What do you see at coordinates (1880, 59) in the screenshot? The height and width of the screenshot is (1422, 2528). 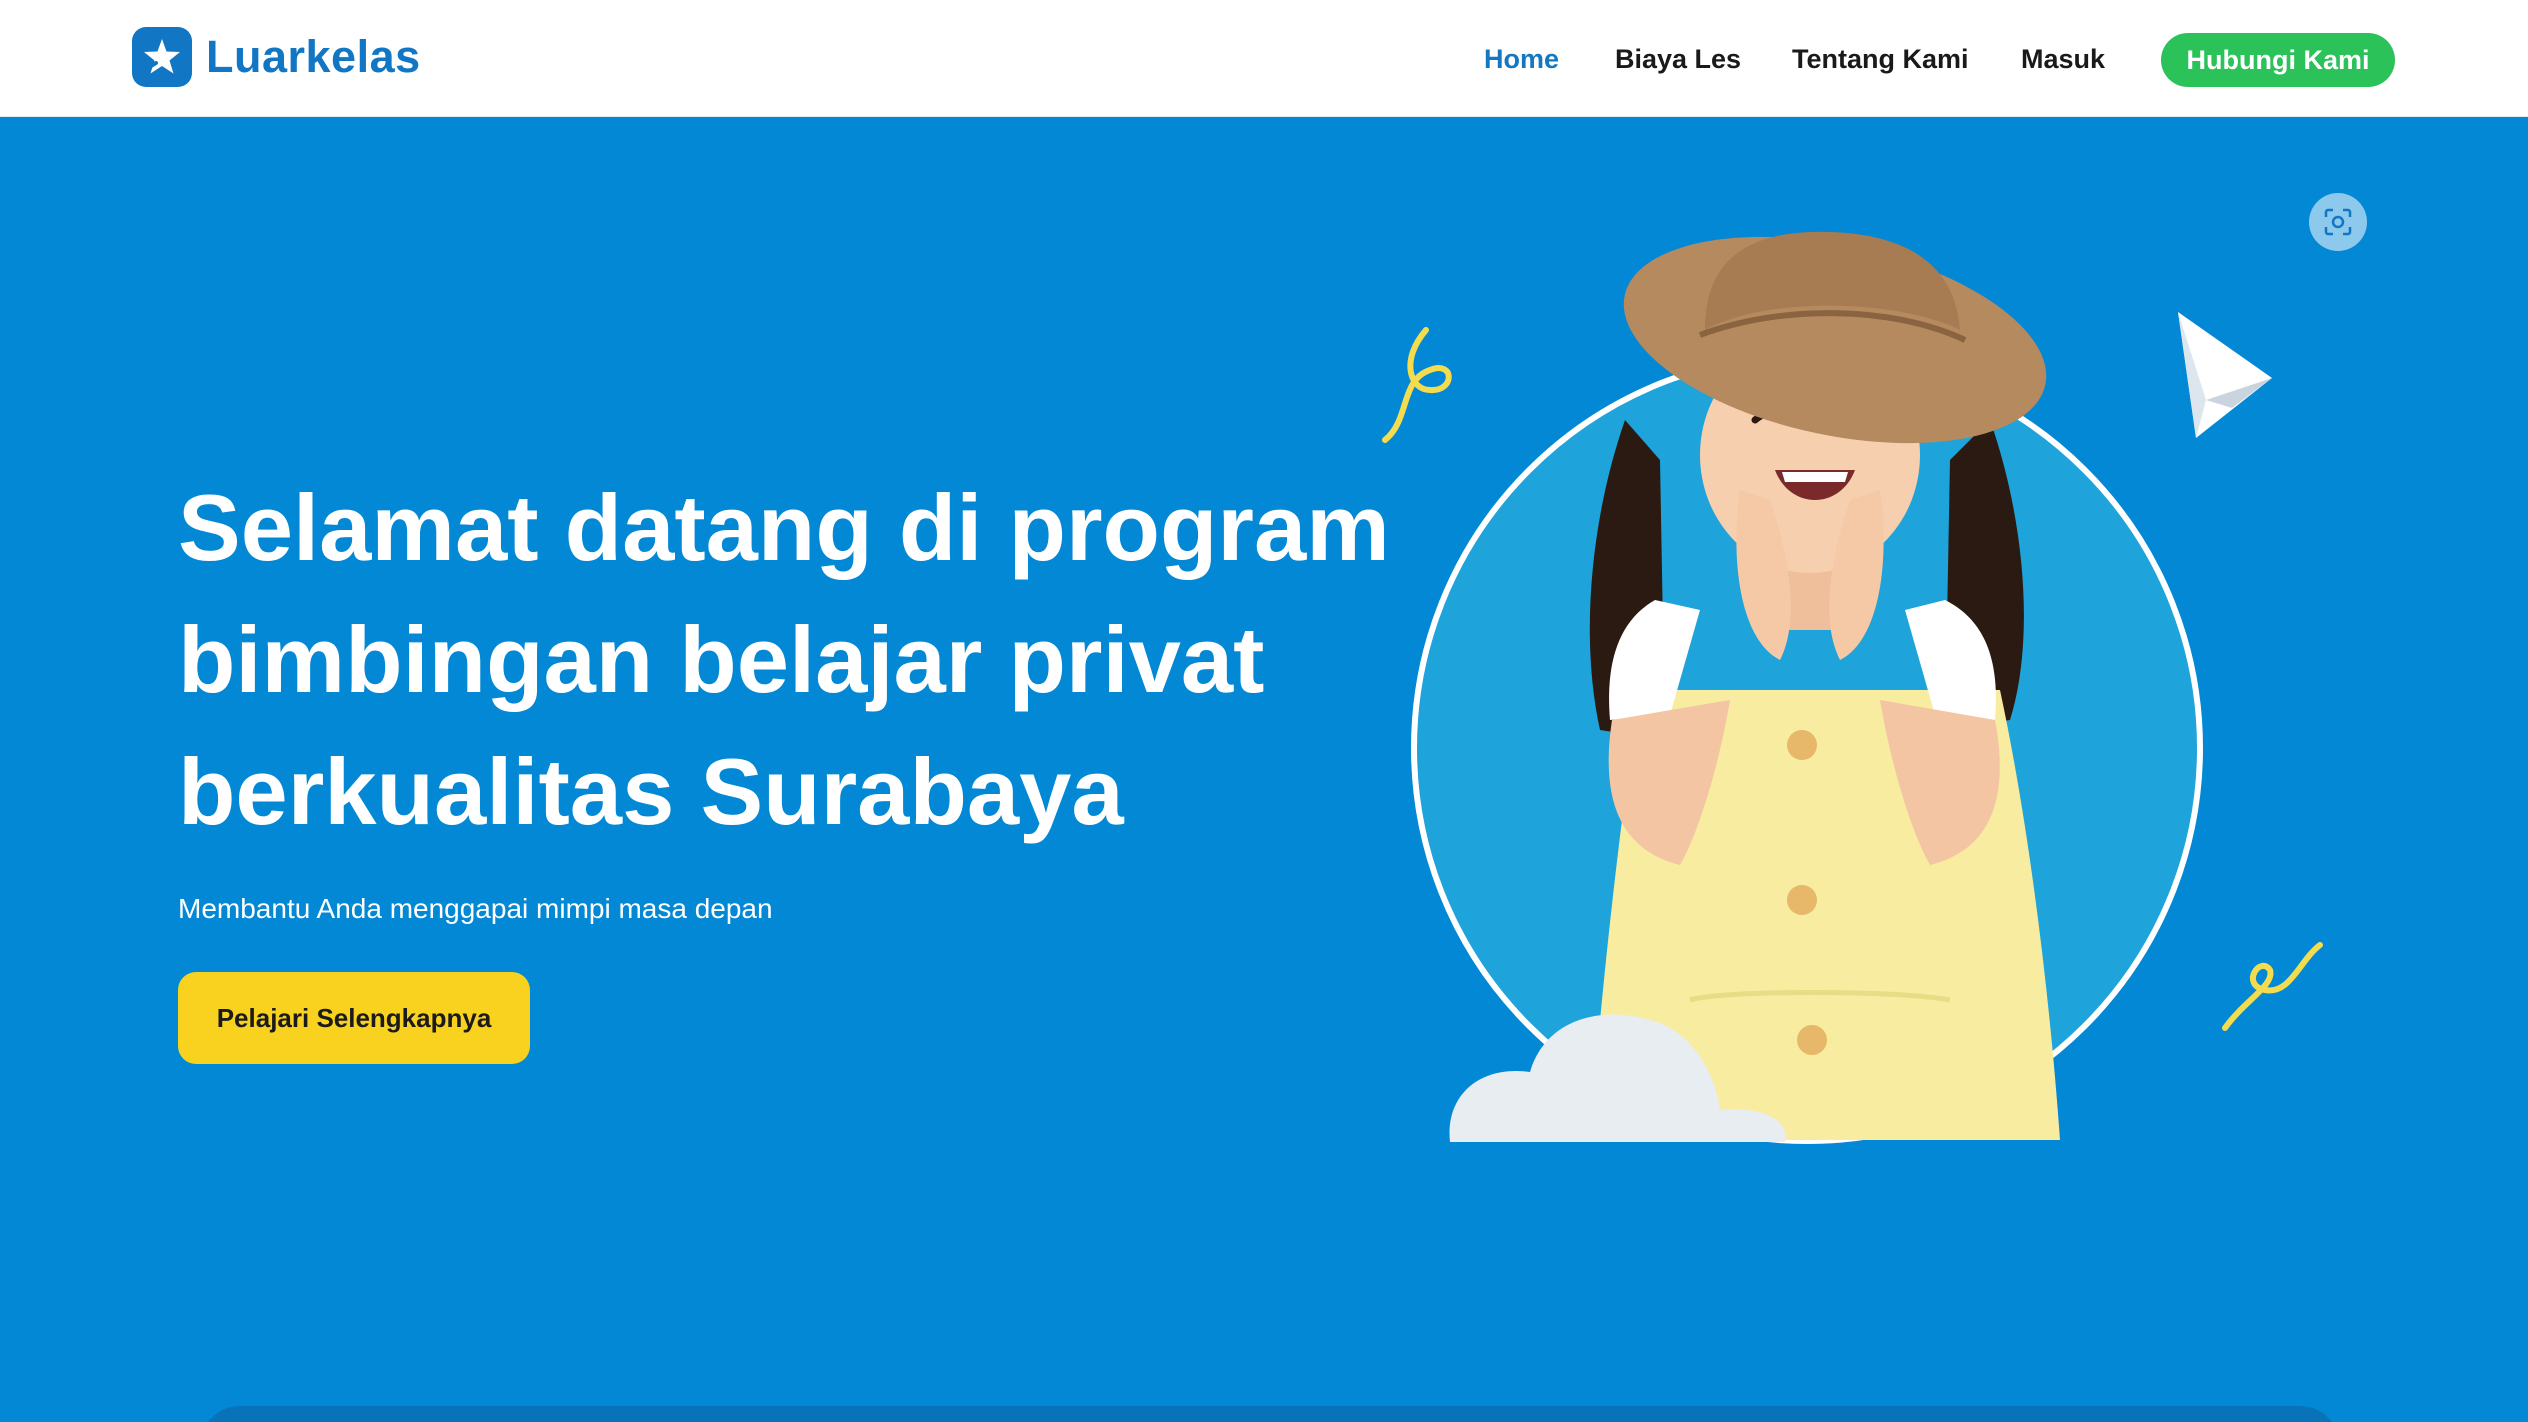 I see `nav-tentang-kami: Tentang Kami` at bounding box center [1880, 59].